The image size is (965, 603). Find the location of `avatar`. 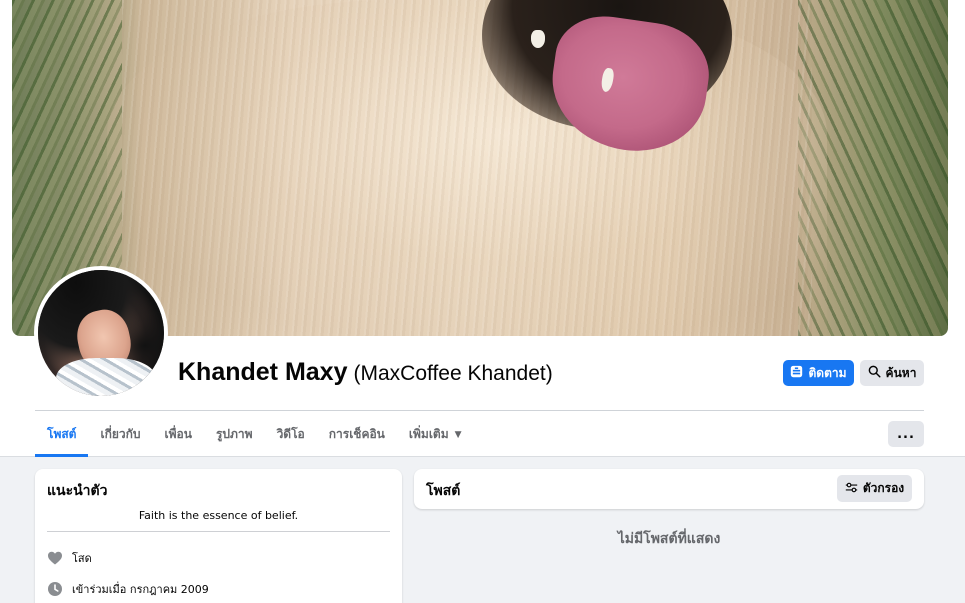

avatar is located at coordinates (101, 333).